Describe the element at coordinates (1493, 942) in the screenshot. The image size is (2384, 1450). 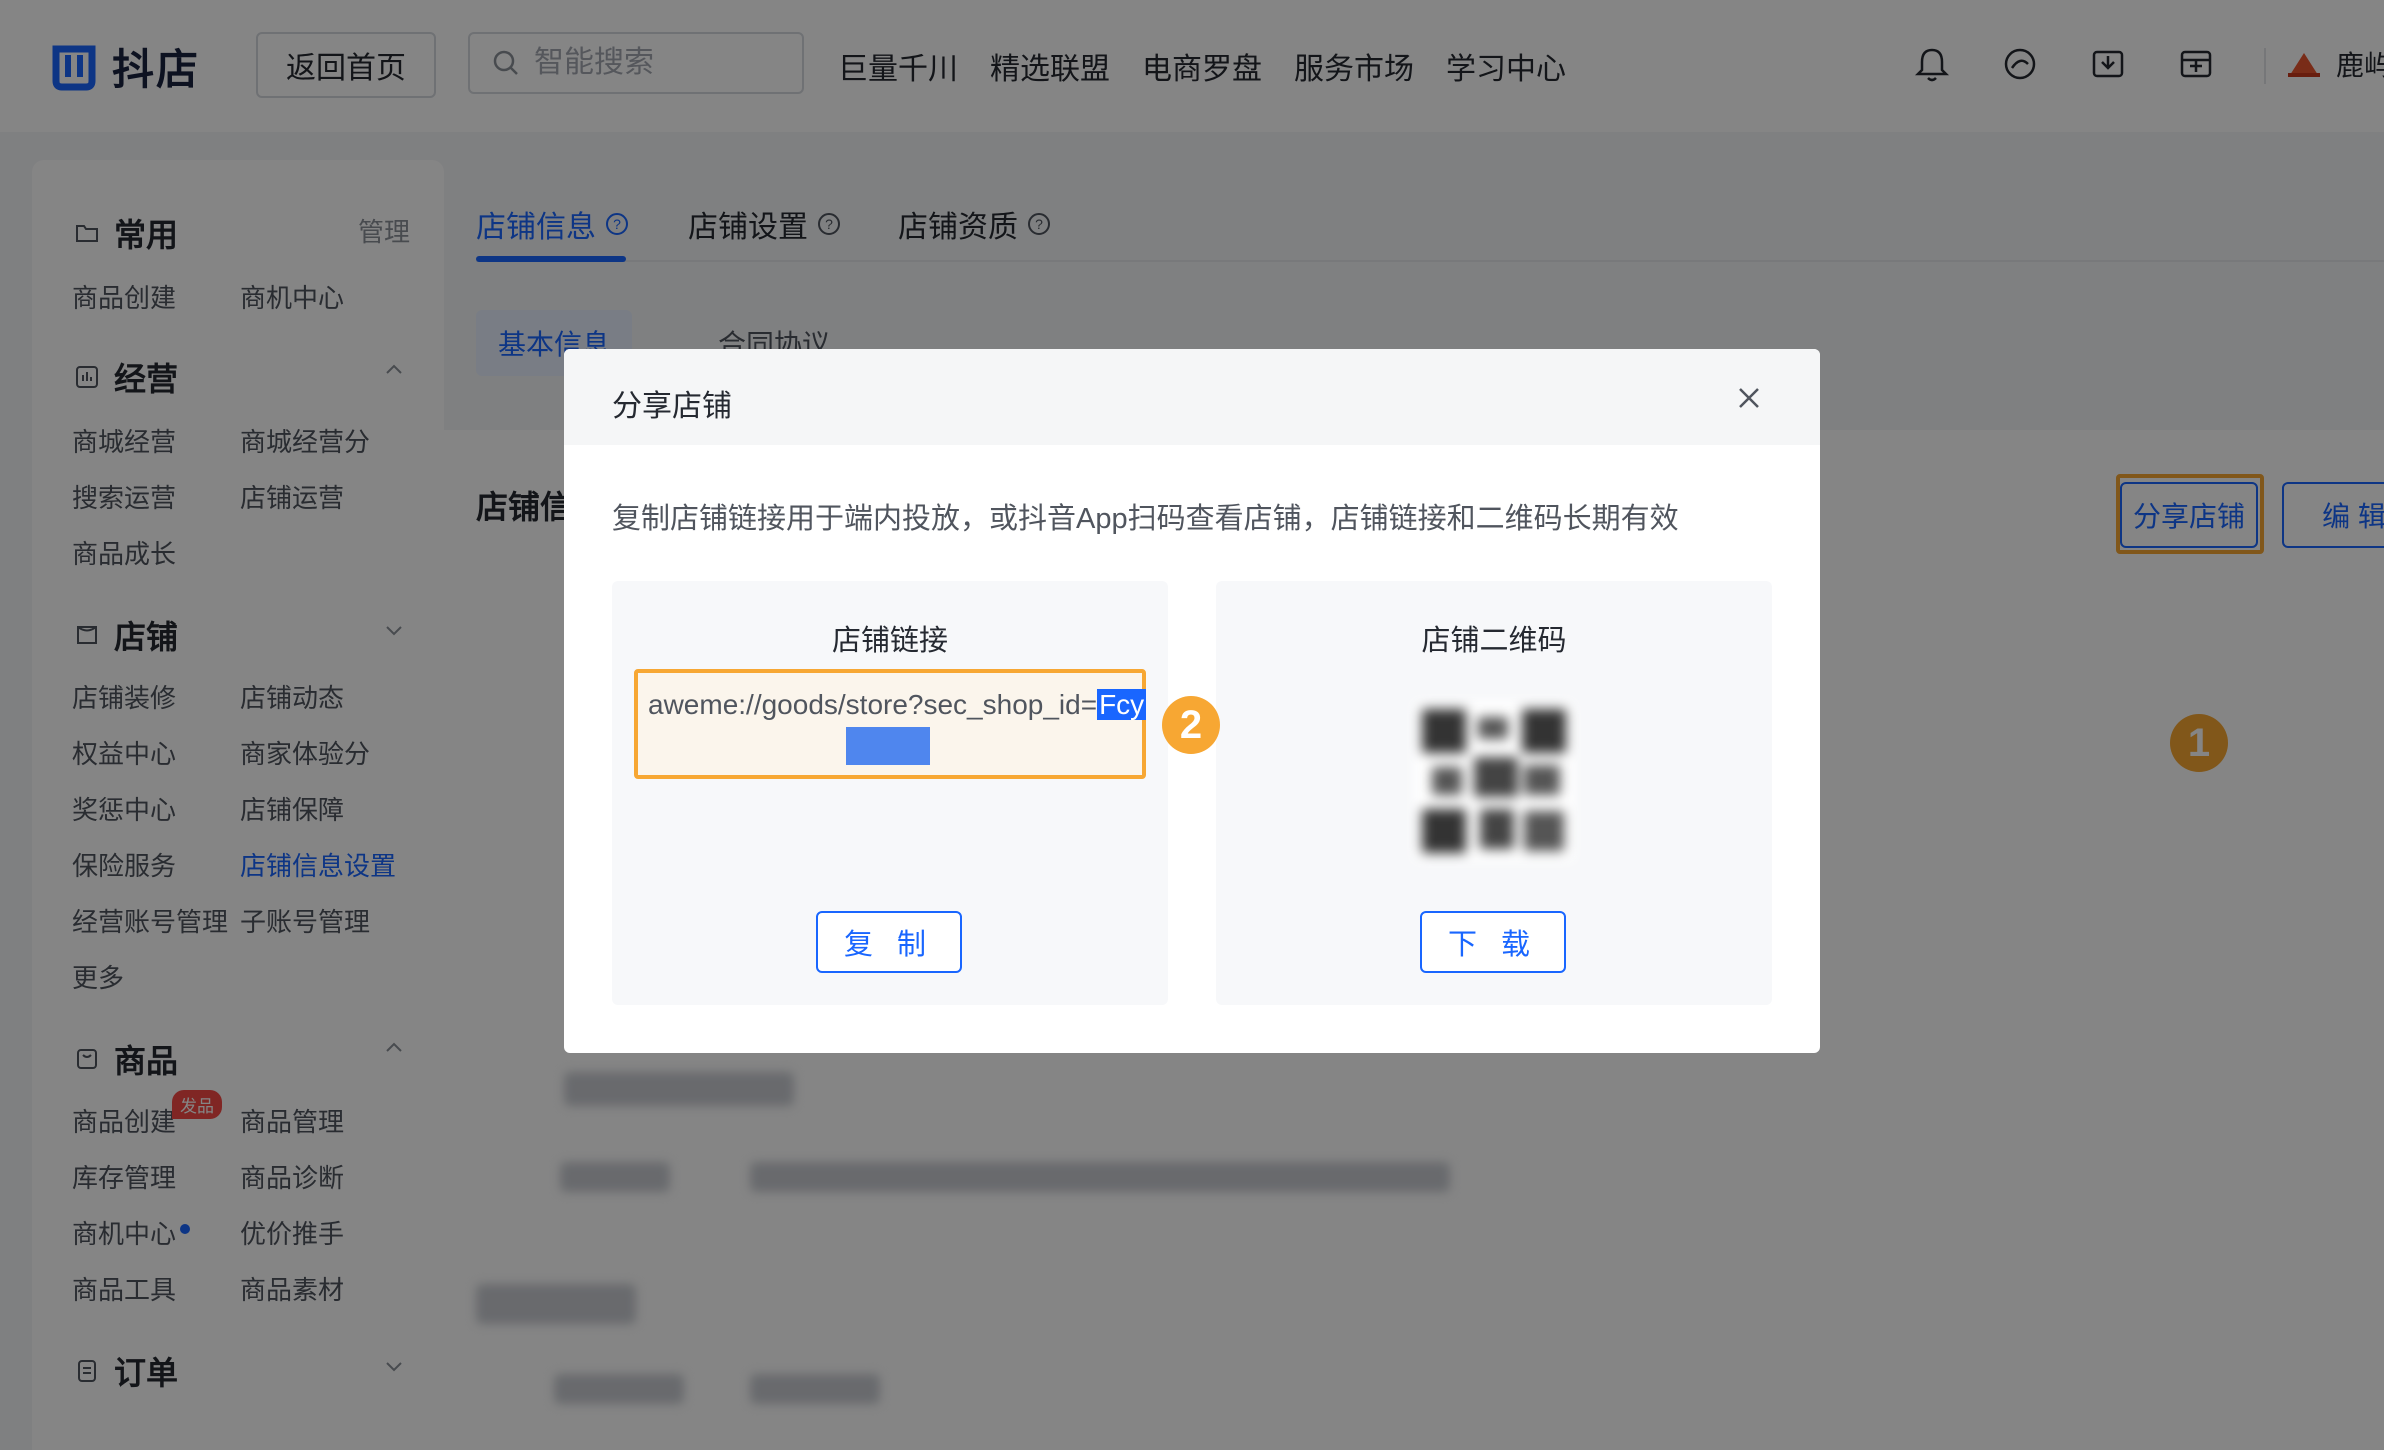
I see `download-button: 下 载` at that location.